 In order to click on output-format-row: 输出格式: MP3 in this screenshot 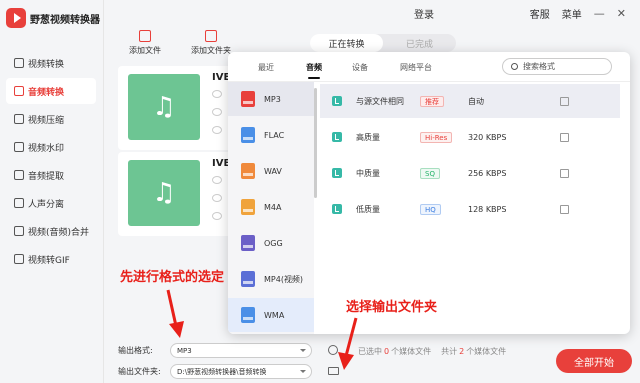, I will do `click(215, 350)`.